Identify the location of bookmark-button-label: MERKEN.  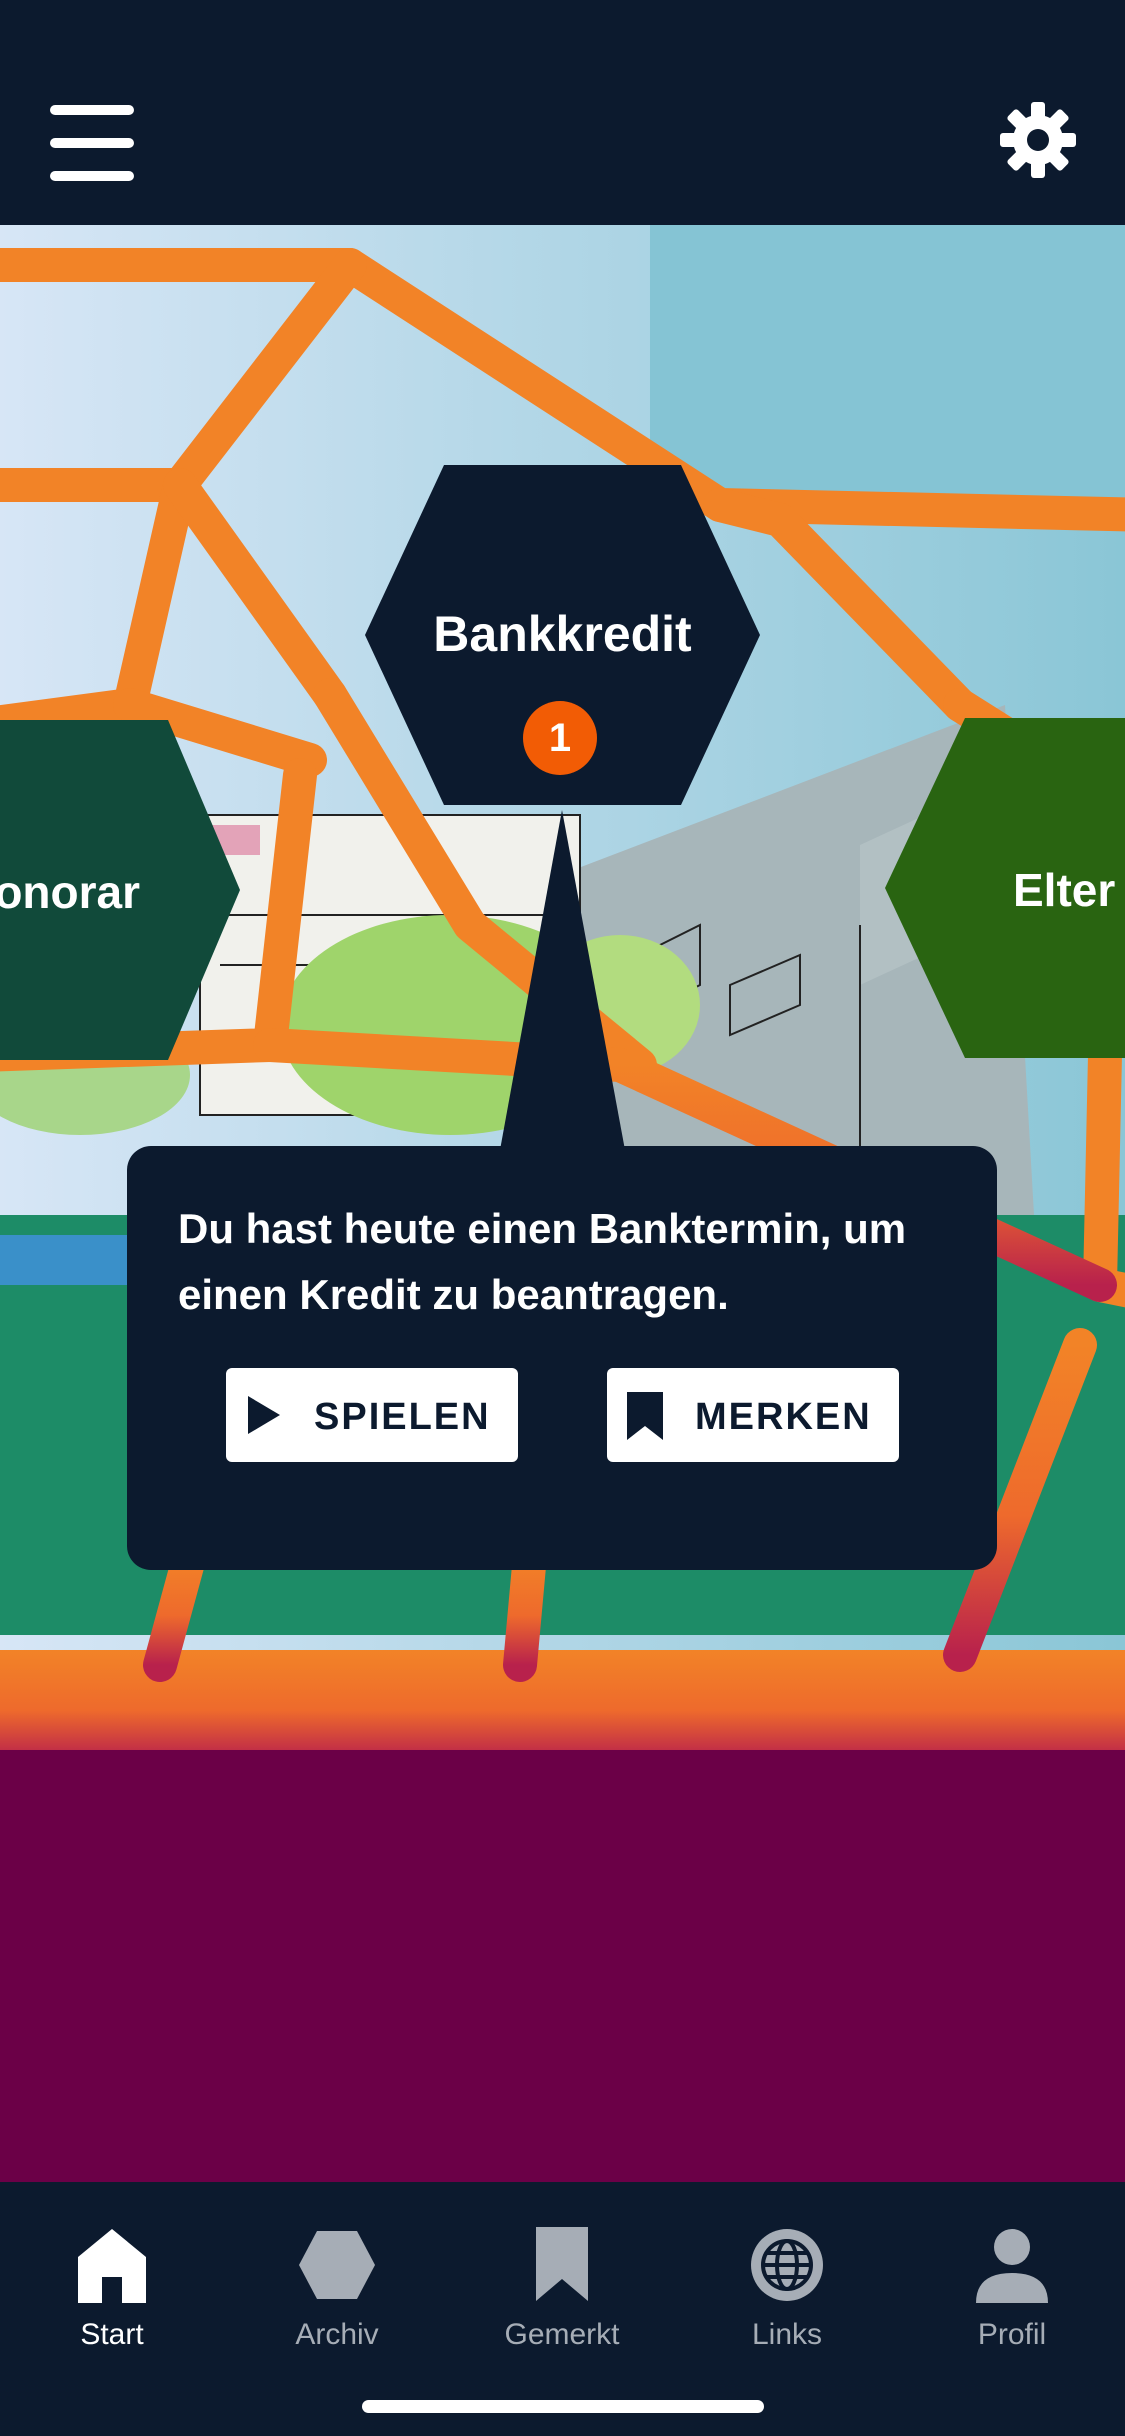
(783, 1417).